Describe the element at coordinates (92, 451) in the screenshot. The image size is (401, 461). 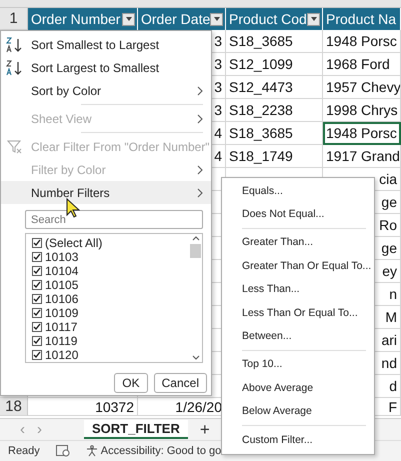
I see `accessibility-icon` at that location.